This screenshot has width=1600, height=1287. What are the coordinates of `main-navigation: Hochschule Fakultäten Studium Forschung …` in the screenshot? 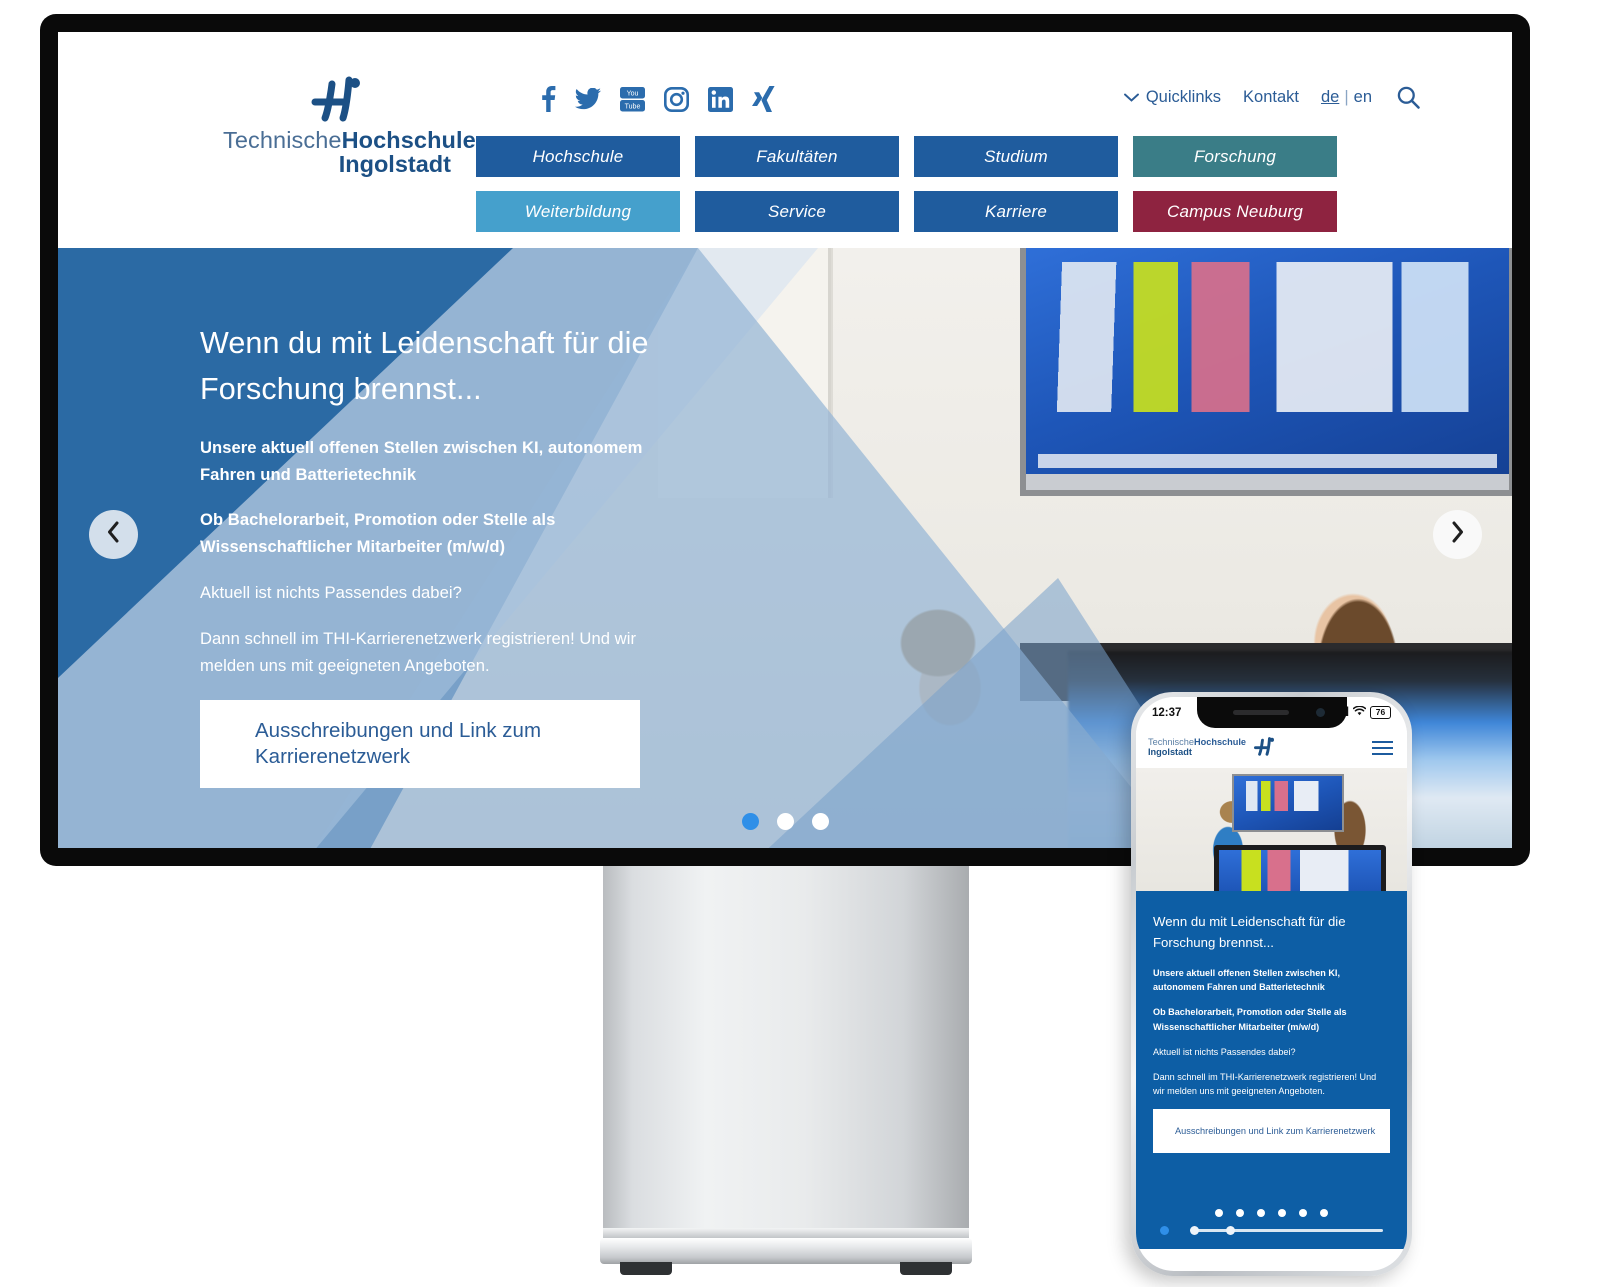 It's located at (906, 184).